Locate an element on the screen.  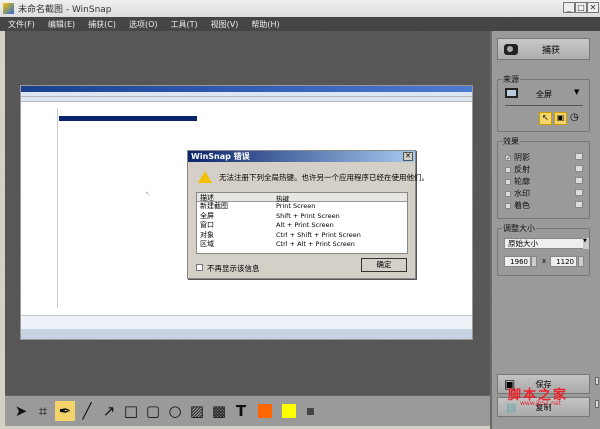
effect-watermark: 水印 is located at coordinates (517, 193).